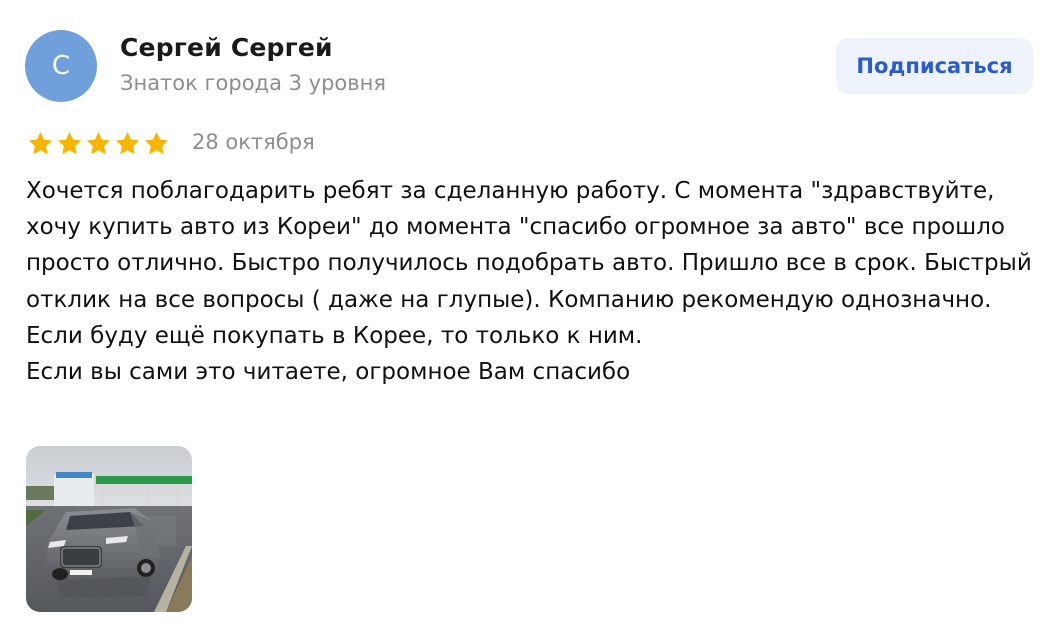 Image resolution: width=1056 pixels, height=644 pixels. Describe the element at coordinates (934, 66) in the screenshot. I see `subscribe-button: Подписаться` at that location.